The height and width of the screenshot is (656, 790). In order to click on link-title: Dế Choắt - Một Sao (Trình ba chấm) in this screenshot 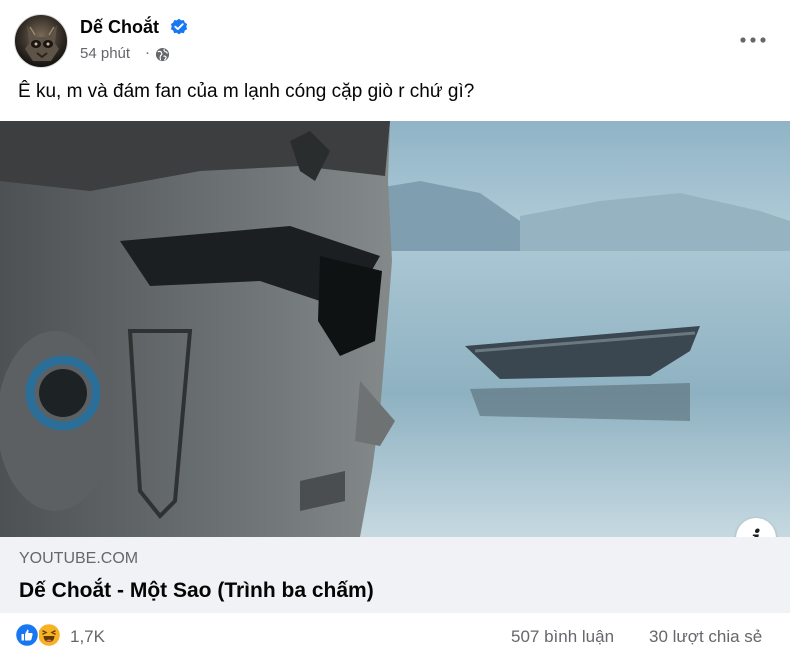, I will do `click(196, 591)`.